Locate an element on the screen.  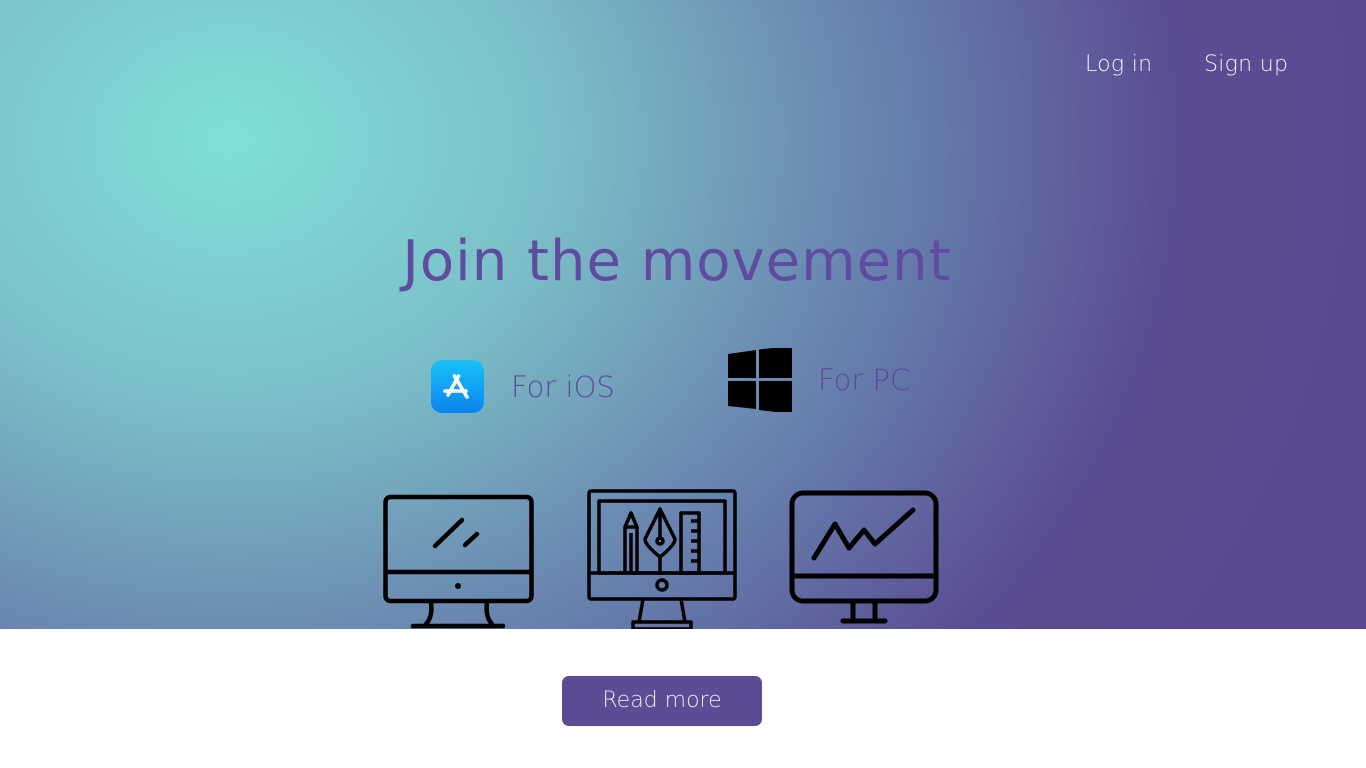
design-tools-monitor-icon is located at coordinates (663, 559).